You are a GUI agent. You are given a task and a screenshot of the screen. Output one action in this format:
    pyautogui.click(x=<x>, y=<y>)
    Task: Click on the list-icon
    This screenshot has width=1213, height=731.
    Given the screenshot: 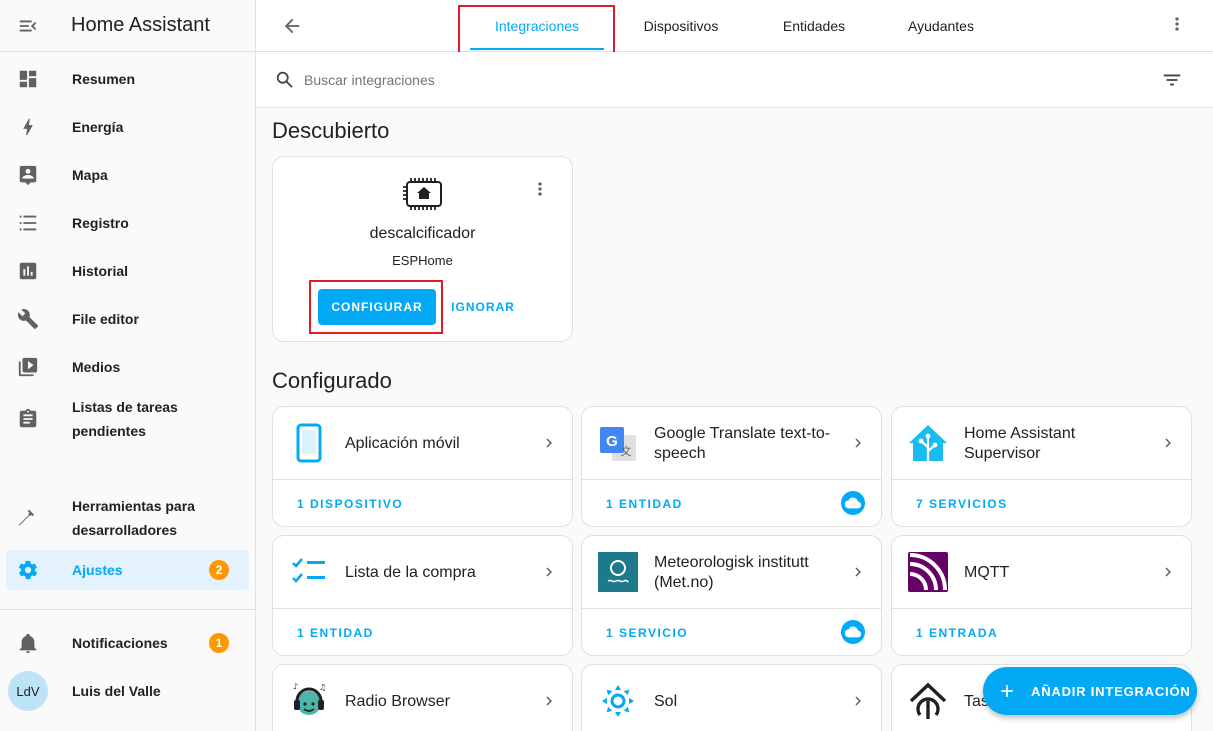 What is the action you would take?
    pyautogui.click(x=28, y=223)
    